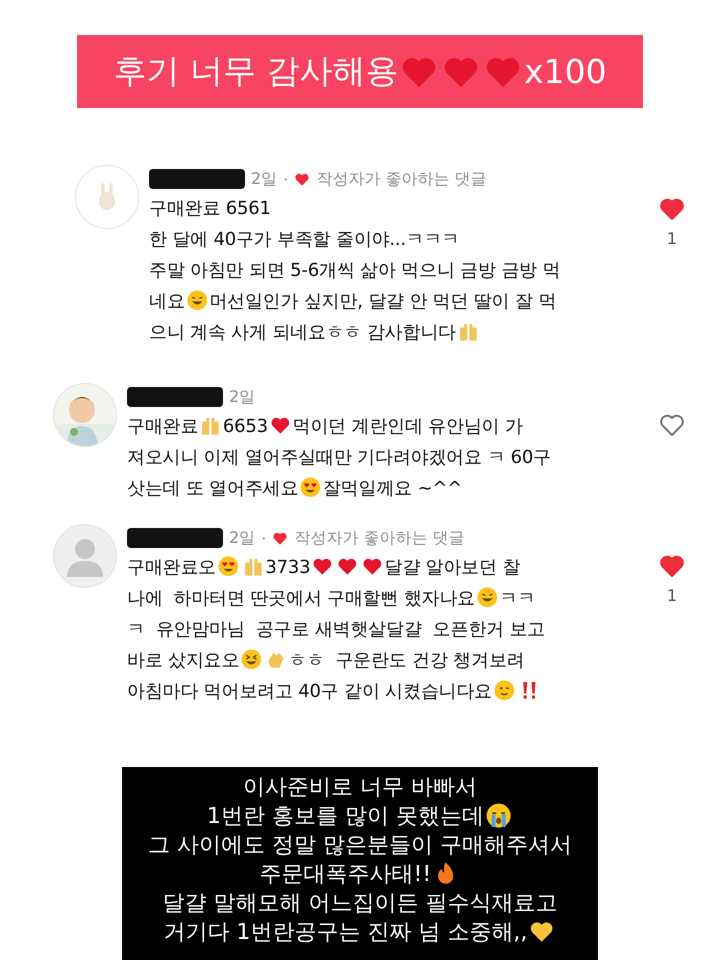 This screenshot has height=960, width=720. What do you see at coordinates (301, 598) in the screenshot?
I see `comment-text: 나에 하마터면 딴곳에서 구매할뻔 했자나요` at bounding box center [301, 598].